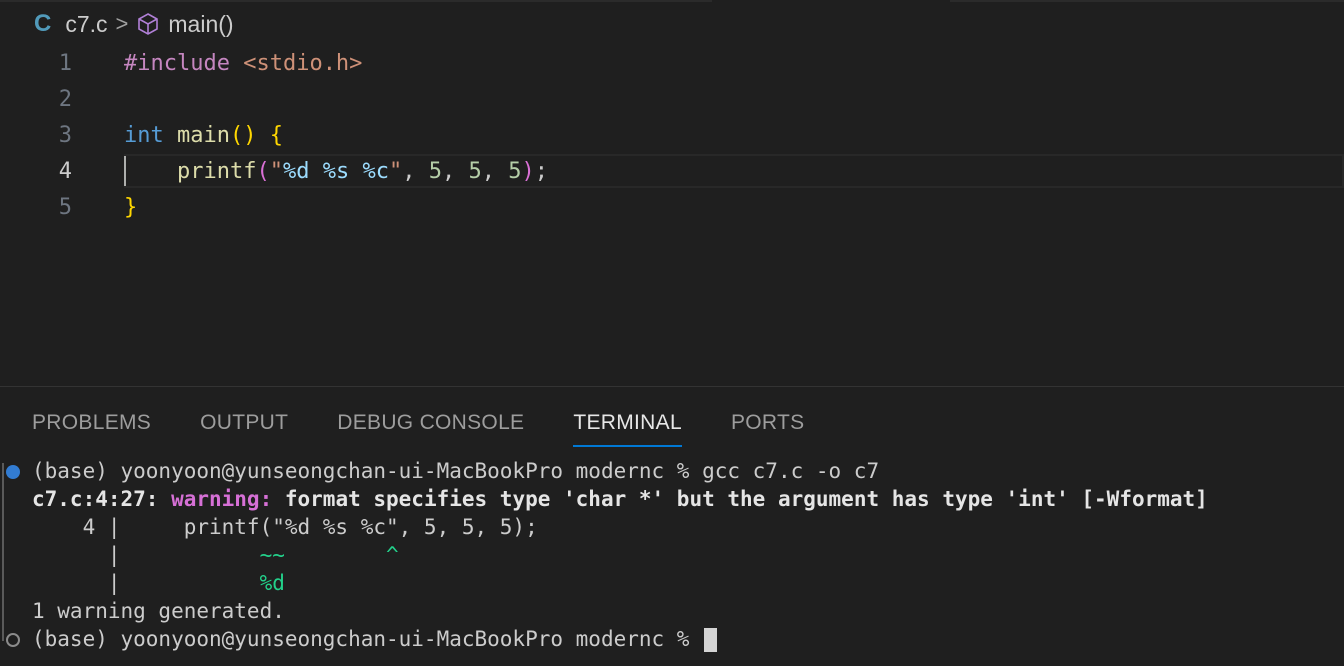 The image size is (1344, 666). Describe the element at coordinates (65, 63) in the screenshot. I see `line-number: 1` at that location.